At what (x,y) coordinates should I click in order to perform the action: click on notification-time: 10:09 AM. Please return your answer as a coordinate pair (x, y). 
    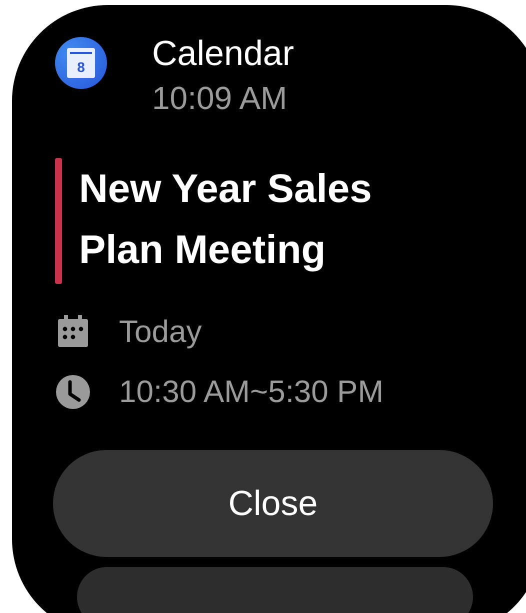
    Looking at the image, I should click on (220, 98).